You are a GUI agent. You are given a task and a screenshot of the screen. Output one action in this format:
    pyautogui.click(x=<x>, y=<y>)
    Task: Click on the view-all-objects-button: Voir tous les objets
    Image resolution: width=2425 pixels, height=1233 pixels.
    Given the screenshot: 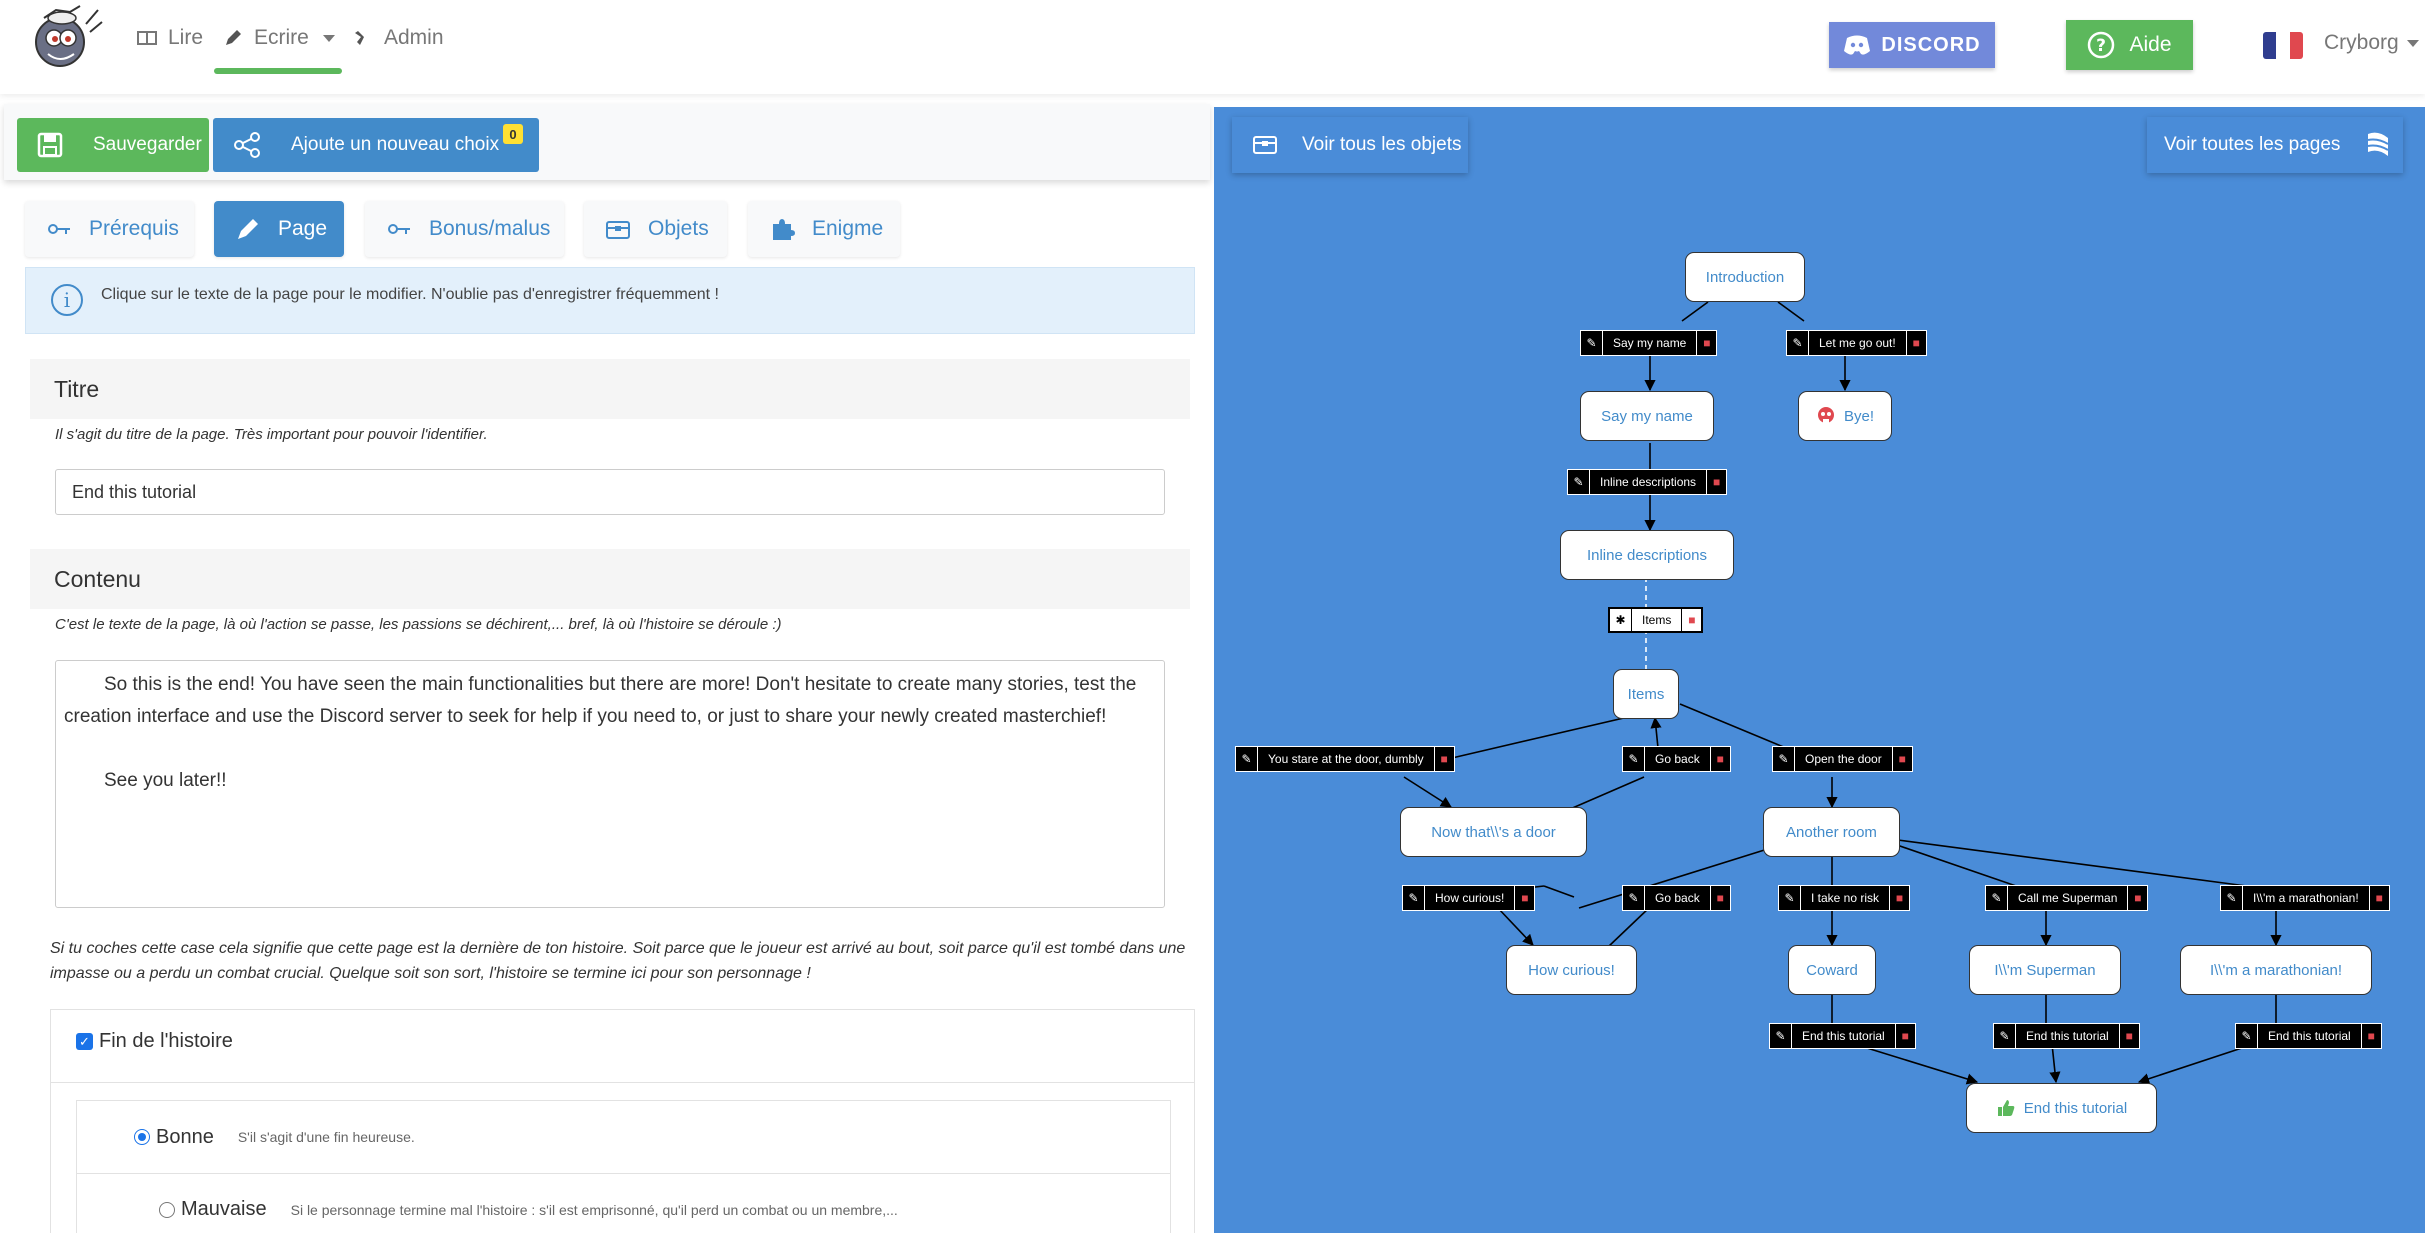 What is the action you would take?
    pyautogui.click(x=1350, y=145)
    